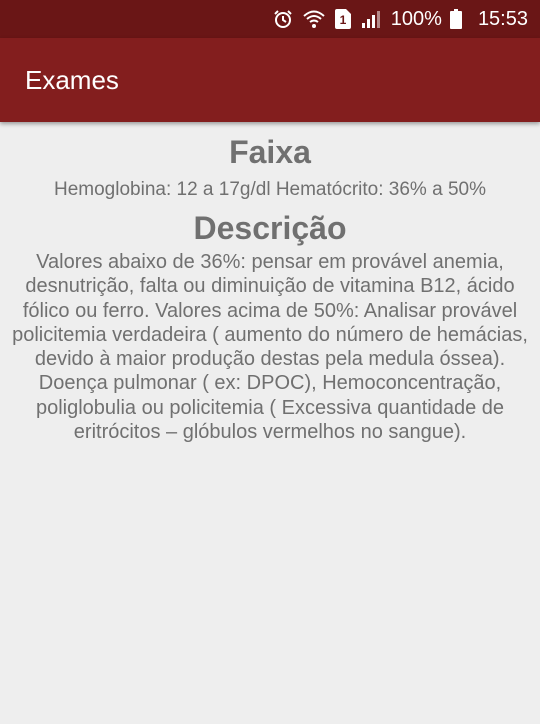 Image resolution: width=540 pixels, height=724 pixels. I want to click on sim-icon: 1, so click(342, 19).